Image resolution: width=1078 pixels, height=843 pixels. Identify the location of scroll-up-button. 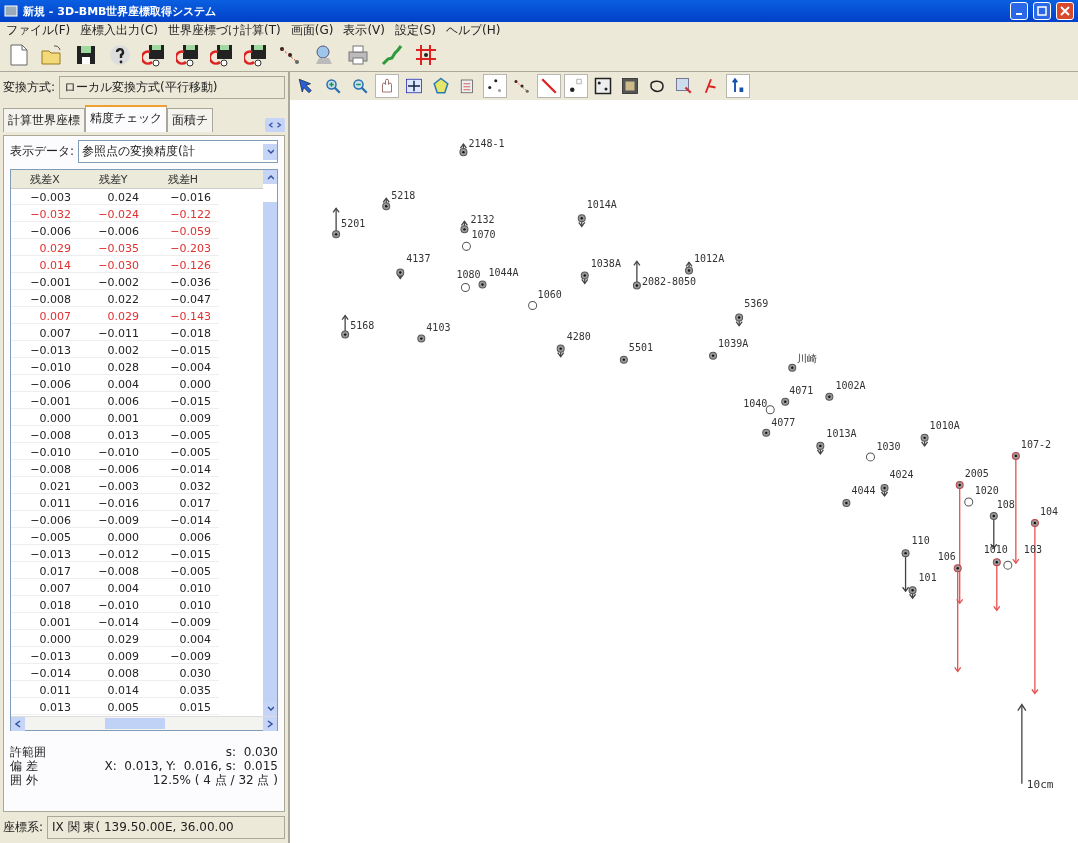
(270, 177).